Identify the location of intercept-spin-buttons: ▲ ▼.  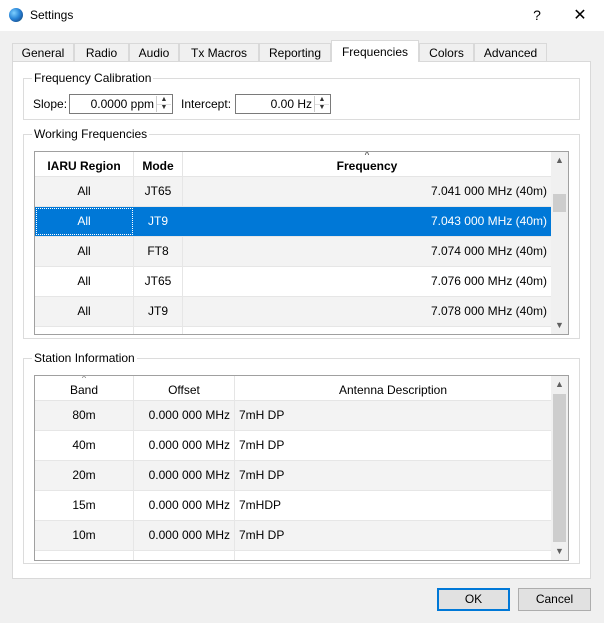
(321, 104).